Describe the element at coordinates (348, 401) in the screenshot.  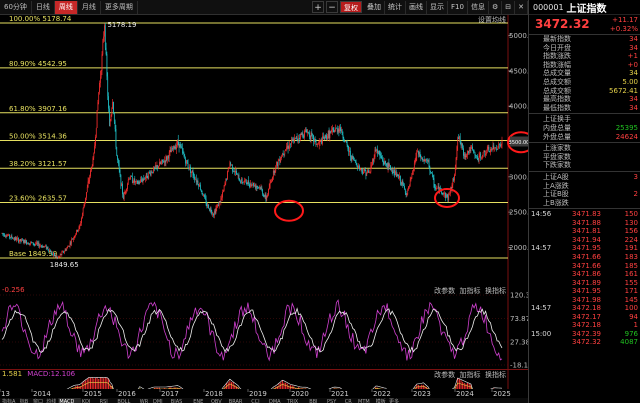
I see `indicator-tab-cr: CR` at that location.